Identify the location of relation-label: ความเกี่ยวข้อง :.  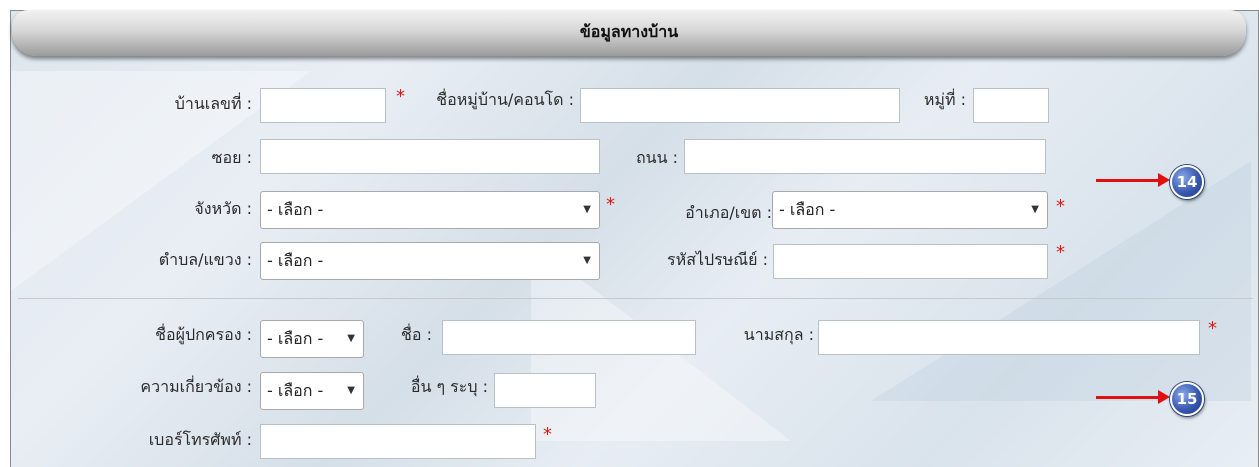
(196, 386).